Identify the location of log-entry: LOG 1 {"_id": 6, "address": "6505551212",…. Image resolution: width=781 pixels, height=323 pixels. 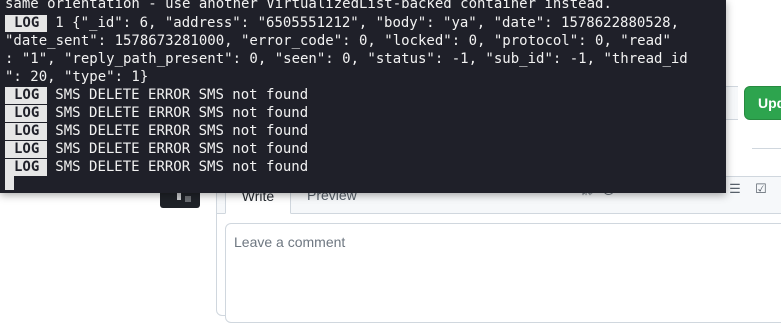
(342, 23).